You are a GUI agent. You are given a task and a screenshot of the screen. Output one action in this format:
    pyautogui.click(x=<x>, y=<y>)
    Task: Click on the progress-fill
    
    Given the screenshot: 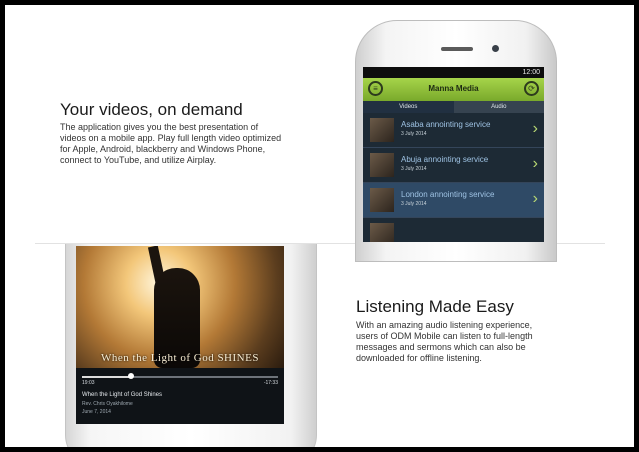 What is the action you would take?
    pyautogui.click(x=106, y=377)
    